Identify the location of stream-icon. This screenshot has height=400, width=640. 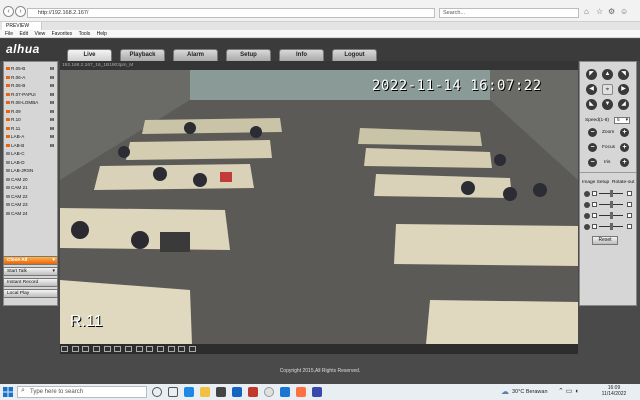
(193, 349).